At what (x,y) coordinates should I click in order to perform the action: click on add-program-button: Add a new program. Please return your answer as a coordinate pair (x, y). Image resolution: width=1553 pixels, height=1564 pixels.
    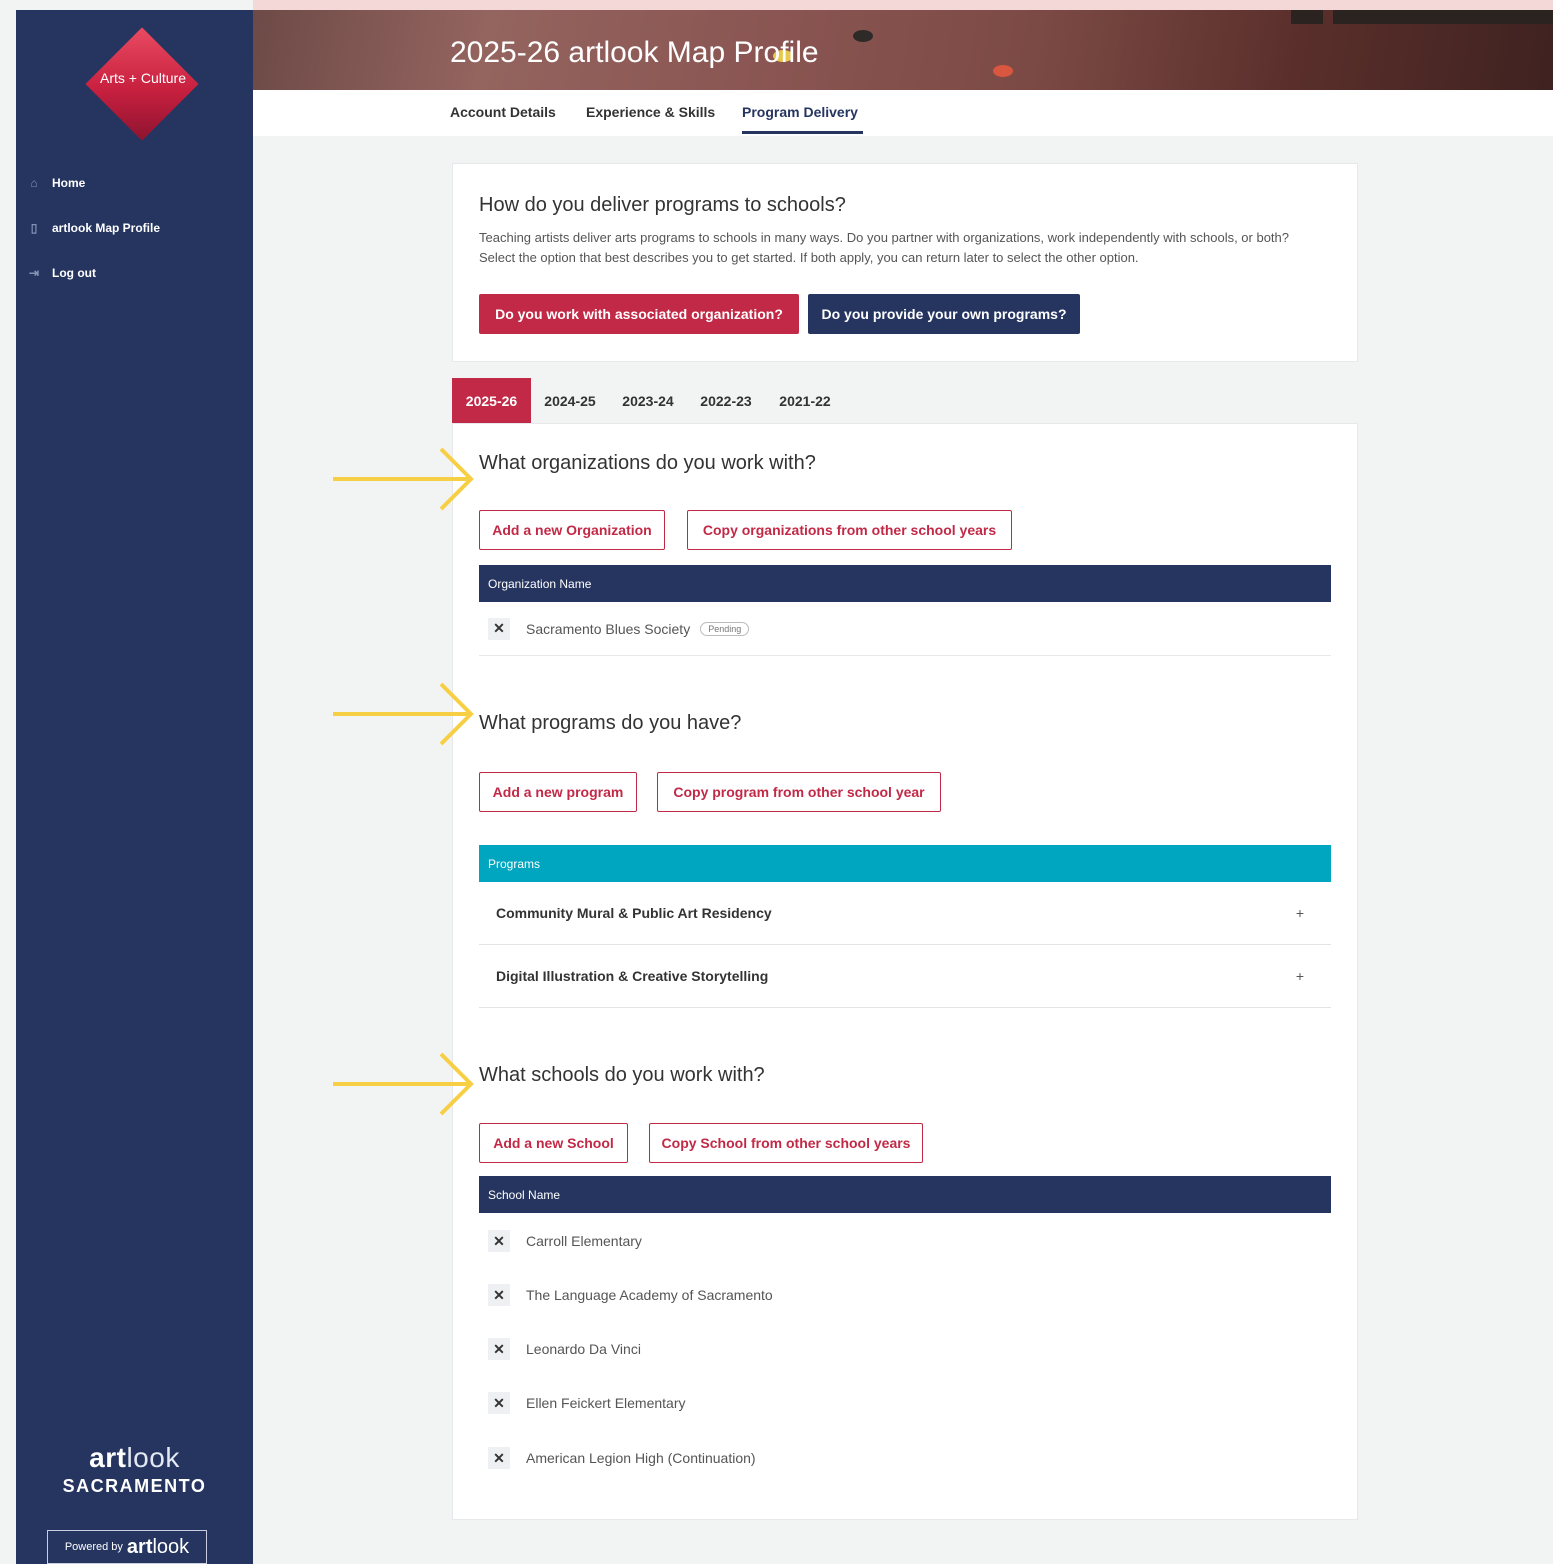
    Looking at the image, I should click on (558, 792).